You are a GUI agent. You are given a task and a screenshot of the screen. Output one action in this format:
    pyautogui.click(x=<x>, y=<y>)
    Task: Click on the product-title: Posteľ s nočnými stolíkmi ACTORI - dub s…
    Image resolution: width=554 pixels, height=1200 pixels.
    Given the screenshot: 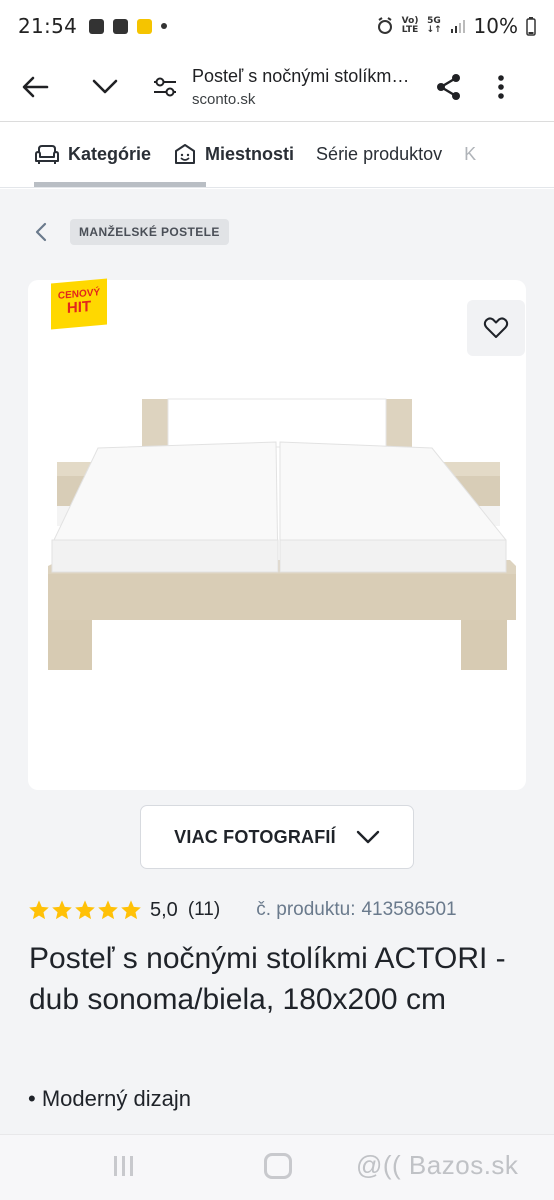 What is the action you would take?
    pyautogui.click(x=267, y=979)
    